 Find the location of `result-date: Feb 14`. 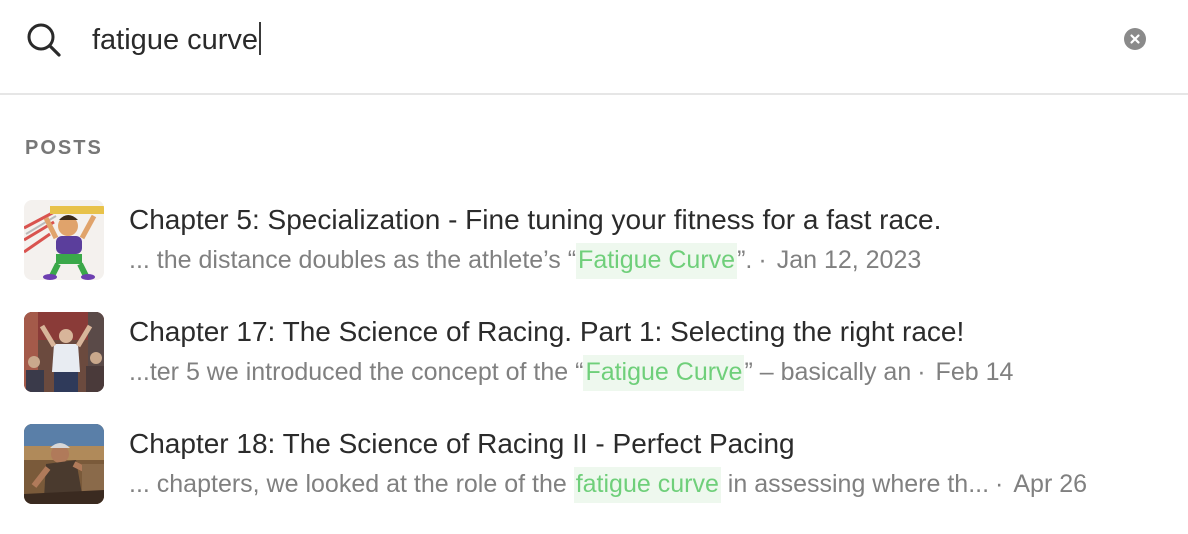

result-date: Feb 14 is located at coordinates (974, 372).